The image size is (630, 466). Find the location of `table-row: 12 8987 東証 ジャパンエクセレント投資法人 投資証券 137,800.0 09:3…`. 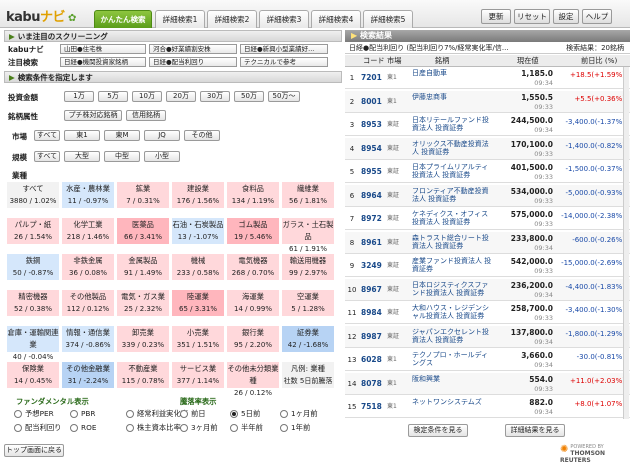

table-row: 12 8987 東証 ジャパンエクセレント投資法人 投資証券 137,800.0 09:3… is located at coordinates (487, 336).